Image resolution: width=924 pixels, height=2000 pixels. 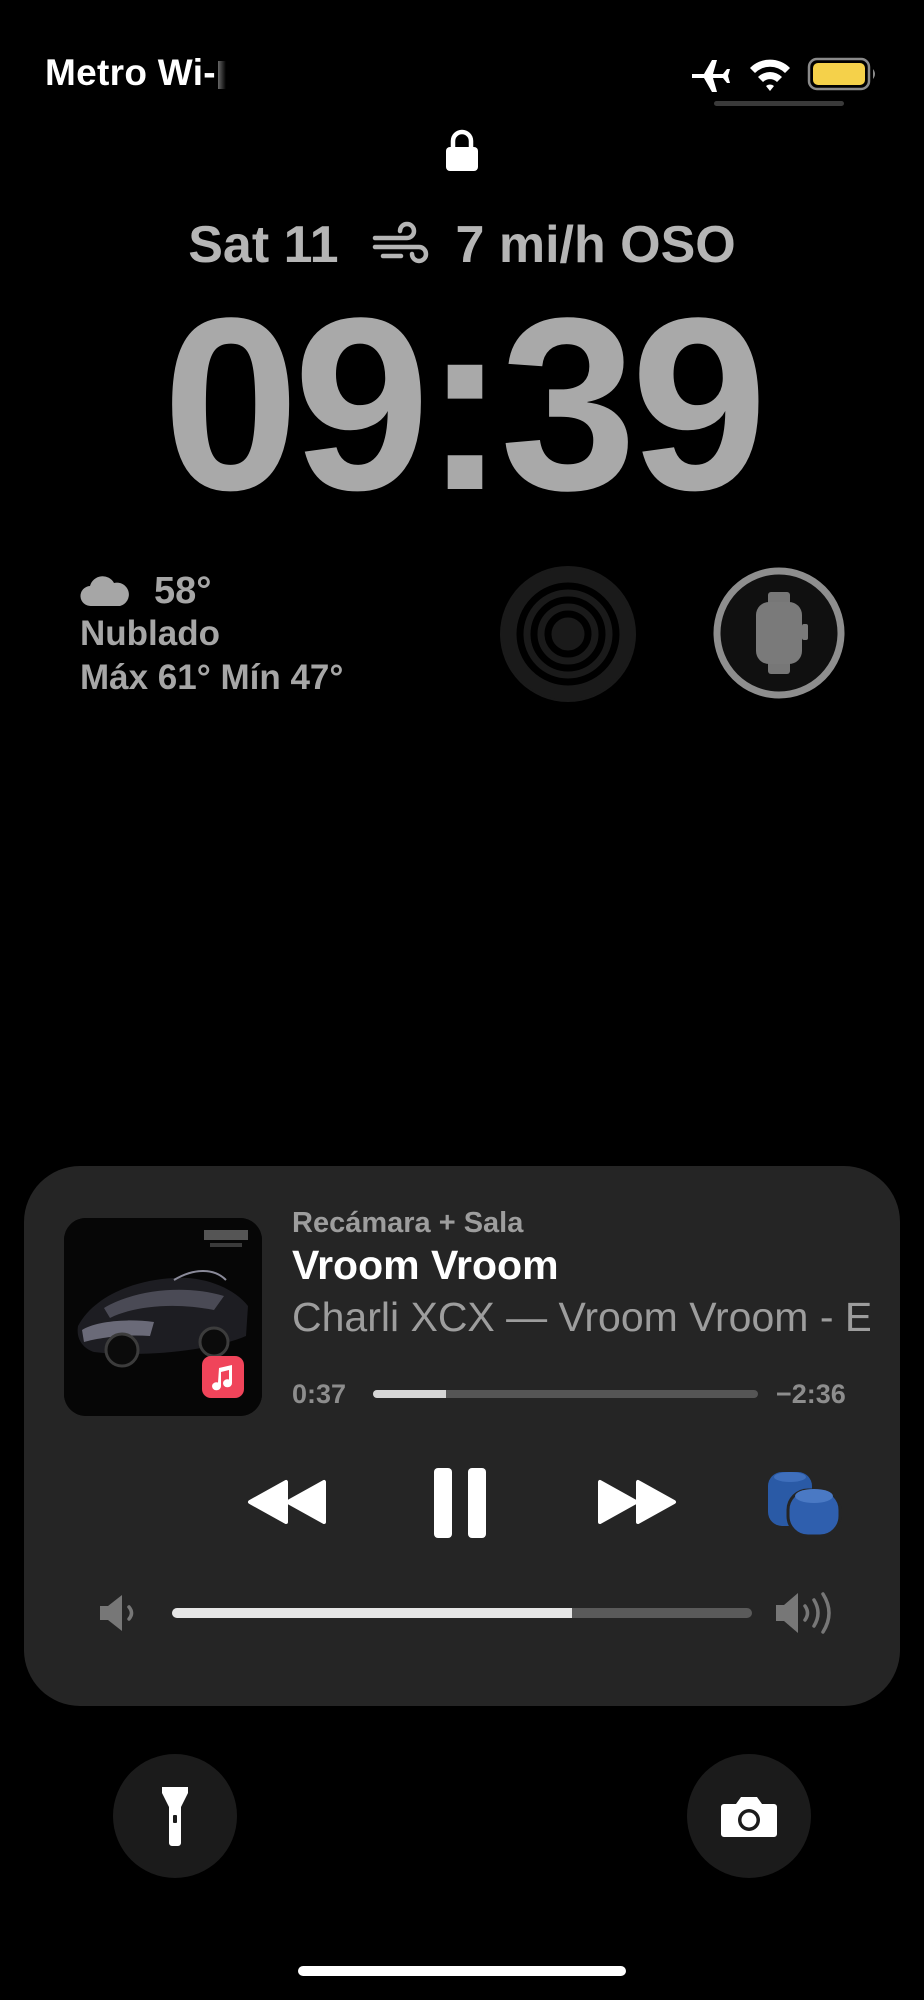 I want to click on weather-condition: Nublado, so click(x=150, y=633).